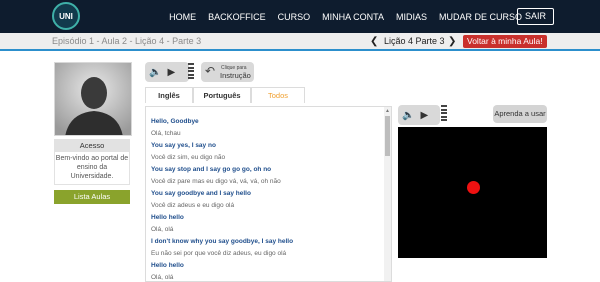 The width and height of the screenshot is (600, 282). What do you see at coordinates (222, 122) in the screenshot?
I see `transcript-line-english: Hello, Goodbye` at bounding box center [222, 122].